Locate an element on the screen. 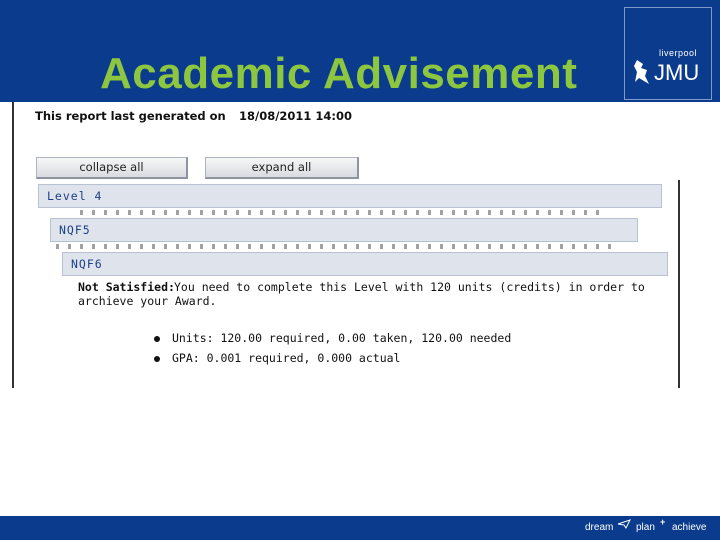  section-header-nqf5: NQF5 is located at coordinates (344, 230).